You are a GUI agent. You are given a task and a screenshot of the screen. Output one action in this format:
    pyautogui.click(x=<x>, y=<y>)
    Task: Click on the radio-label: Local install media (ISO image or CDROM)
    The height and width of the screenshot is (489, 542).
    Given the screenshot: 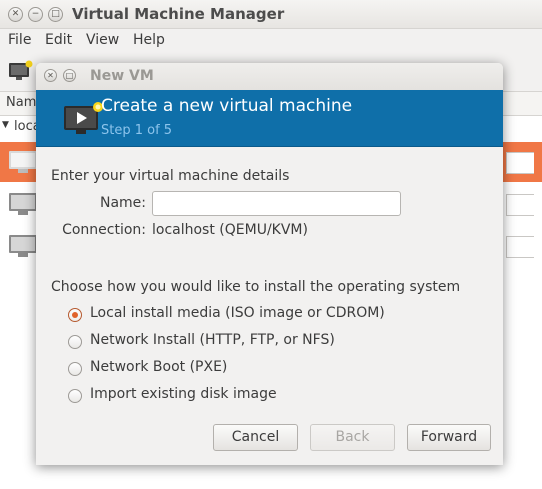 What is the action you would take?
    pyautogui.click(x=237, y=313)
    